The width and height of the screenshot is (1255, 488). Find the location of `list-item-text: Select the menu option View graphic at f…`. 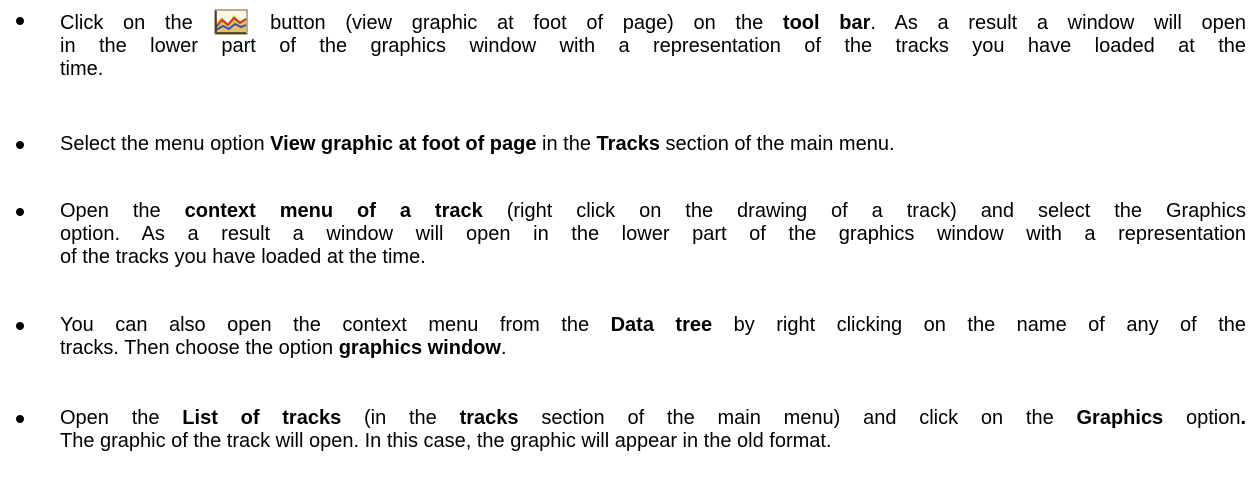

list-item-text: Select the menu option View graphic at f… is located at coordinates (653, 144).